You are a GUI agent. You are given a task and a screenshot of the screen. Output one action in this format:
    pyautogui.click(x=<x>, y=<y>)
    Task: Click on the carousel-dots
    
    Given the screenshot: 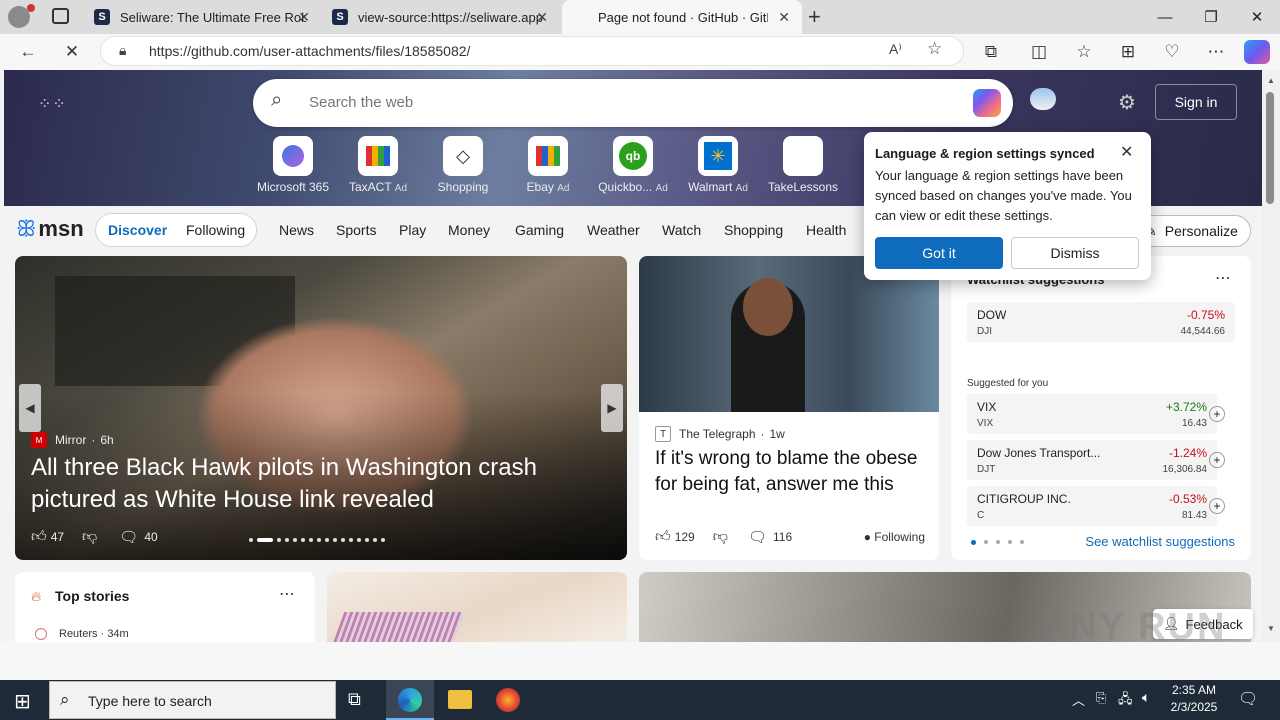 What is the action you would take?
    pyautogui.click(x=317, y=540)
    